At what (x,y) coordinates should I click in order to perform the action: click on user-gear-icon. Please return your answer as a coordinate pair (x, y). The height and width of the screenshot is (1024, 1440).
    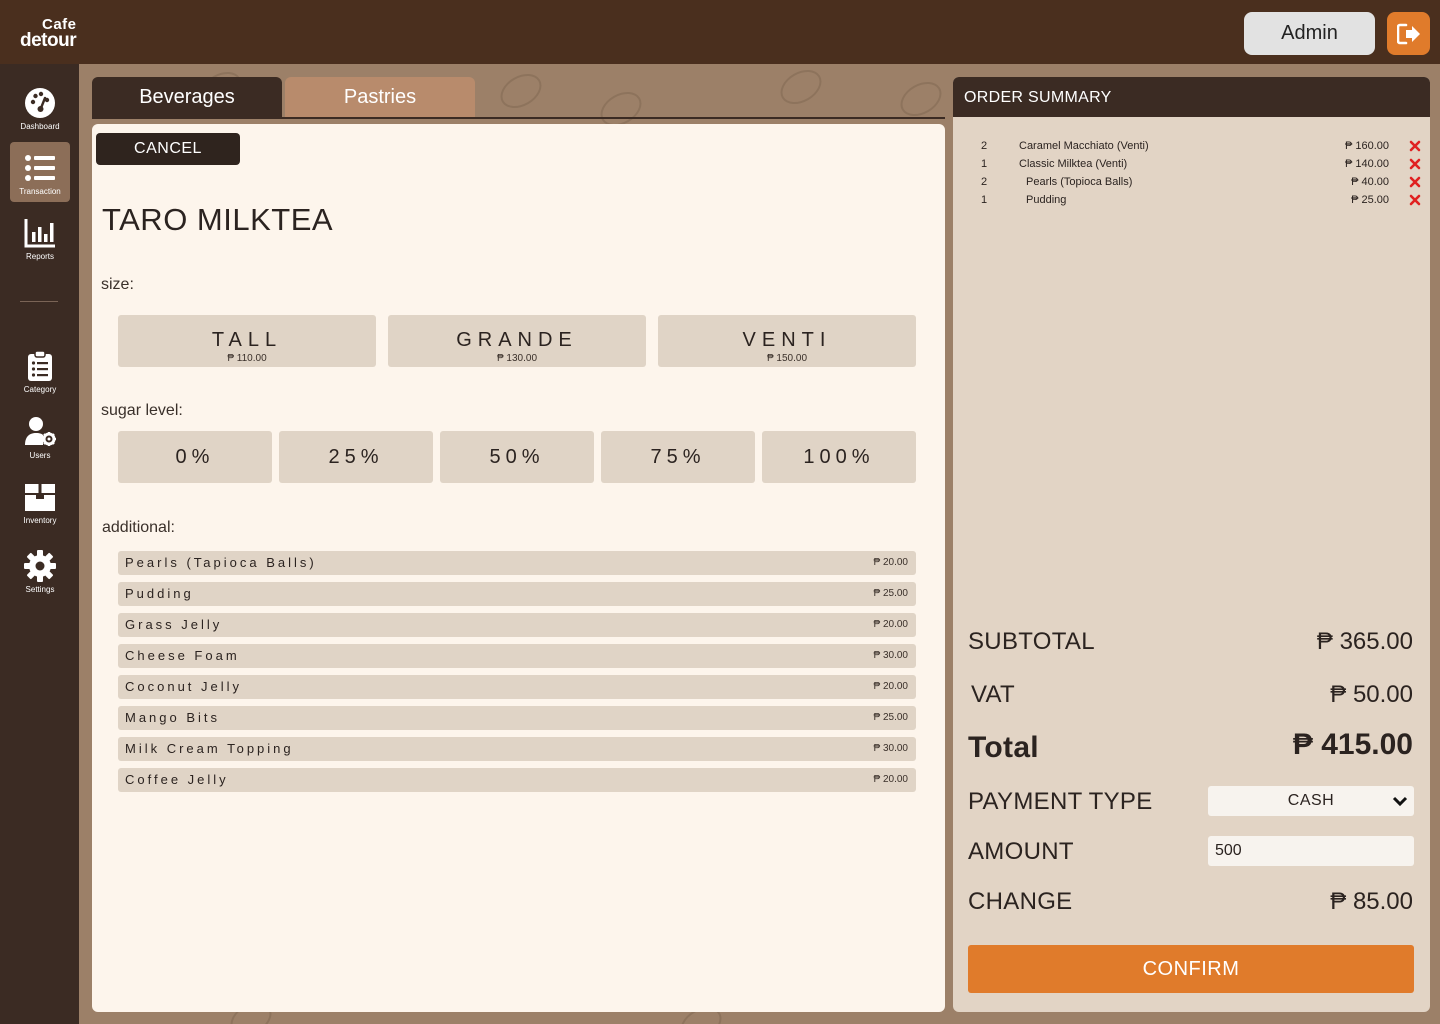
    Looking at the image, I should click on (40, 431).